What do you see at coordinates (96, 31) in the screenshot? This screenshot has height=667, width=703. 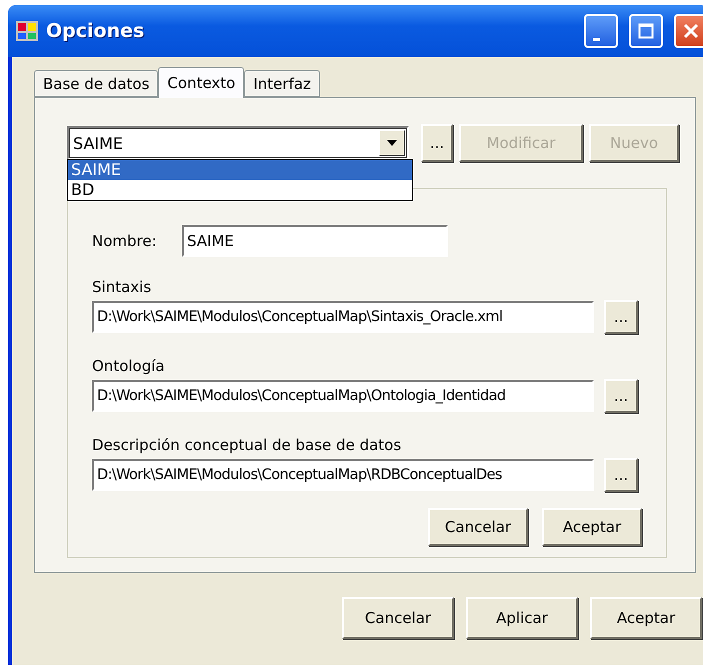 I see `window-title: Opciones` at bounding box center [96, 31].